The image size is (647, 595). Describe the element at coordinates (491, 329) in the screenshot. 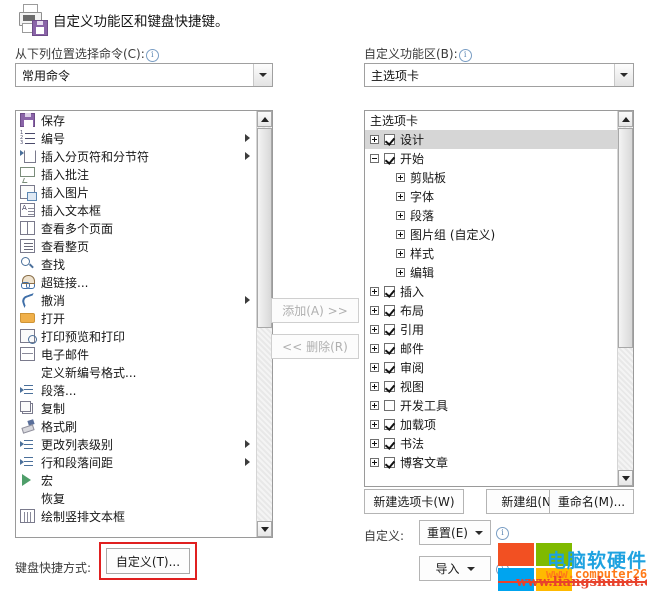

I see `tree-node: 引用` at that location.